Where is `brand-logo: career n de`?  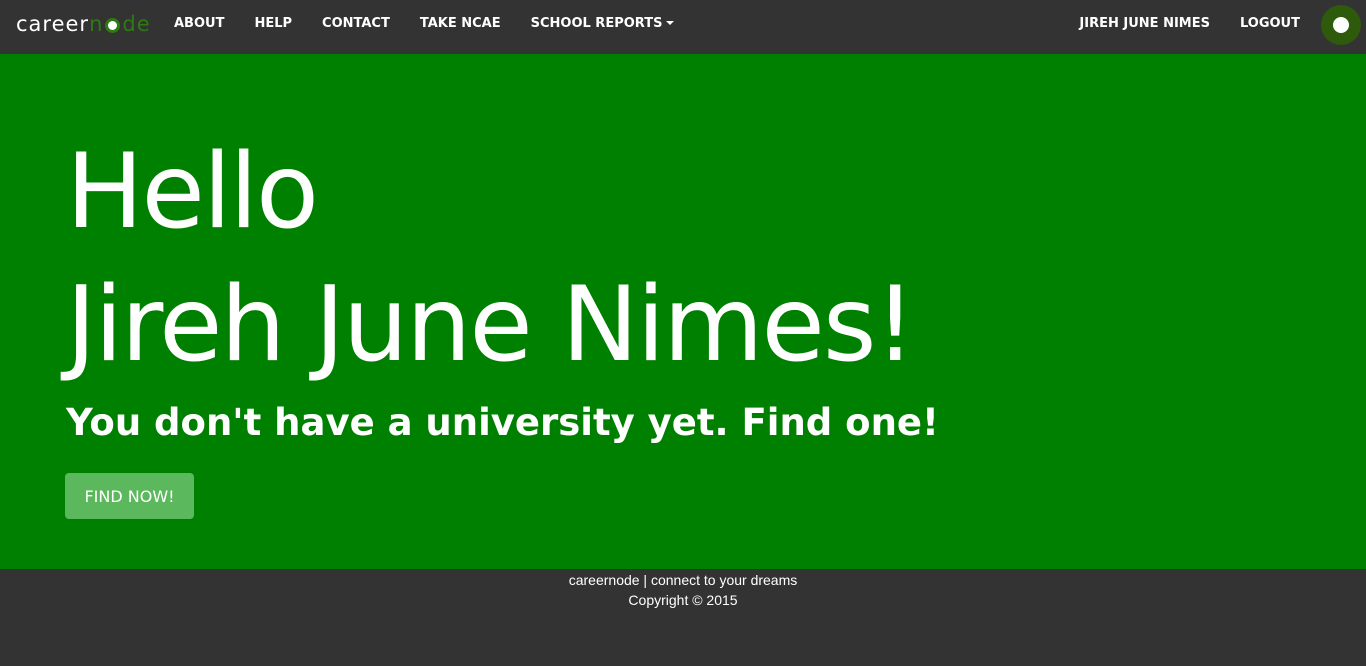 brand-logo: career n de is located at coordinates (83, 24).